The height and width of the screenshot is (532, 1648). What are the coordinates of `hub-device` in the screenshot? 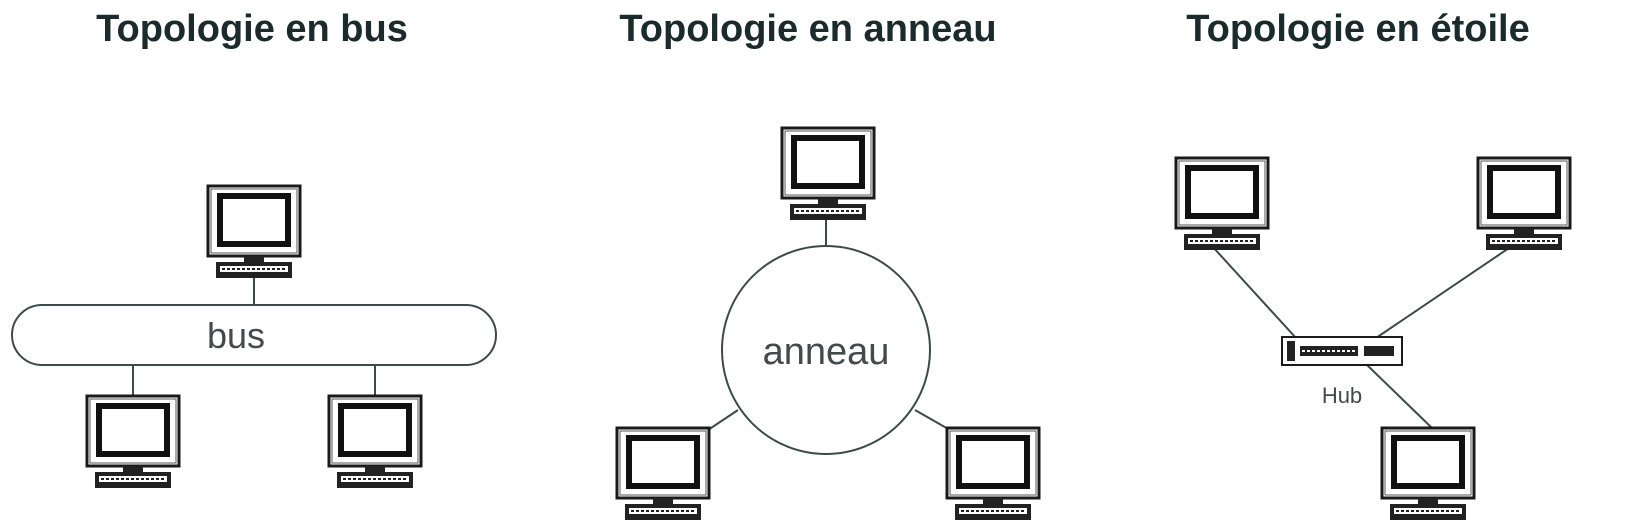 It's located at (1342, 351).